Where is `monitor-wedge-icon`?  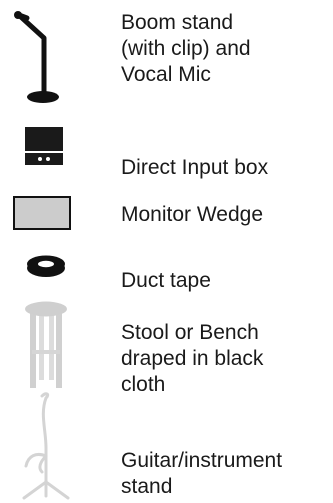
monitor-wedge-icon is located at coordinates (42, 213).